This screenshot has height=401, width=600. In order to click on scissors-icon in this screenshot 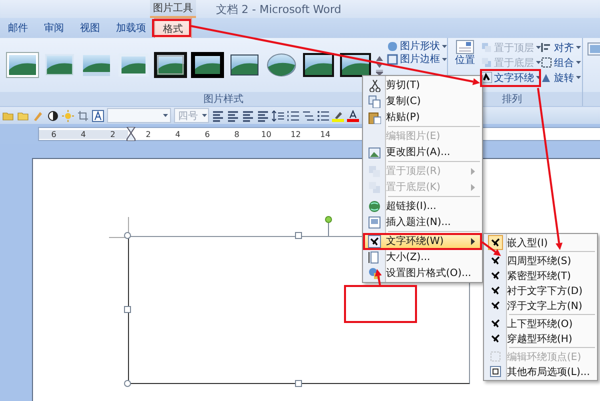, I will do `click(374, 85)`.